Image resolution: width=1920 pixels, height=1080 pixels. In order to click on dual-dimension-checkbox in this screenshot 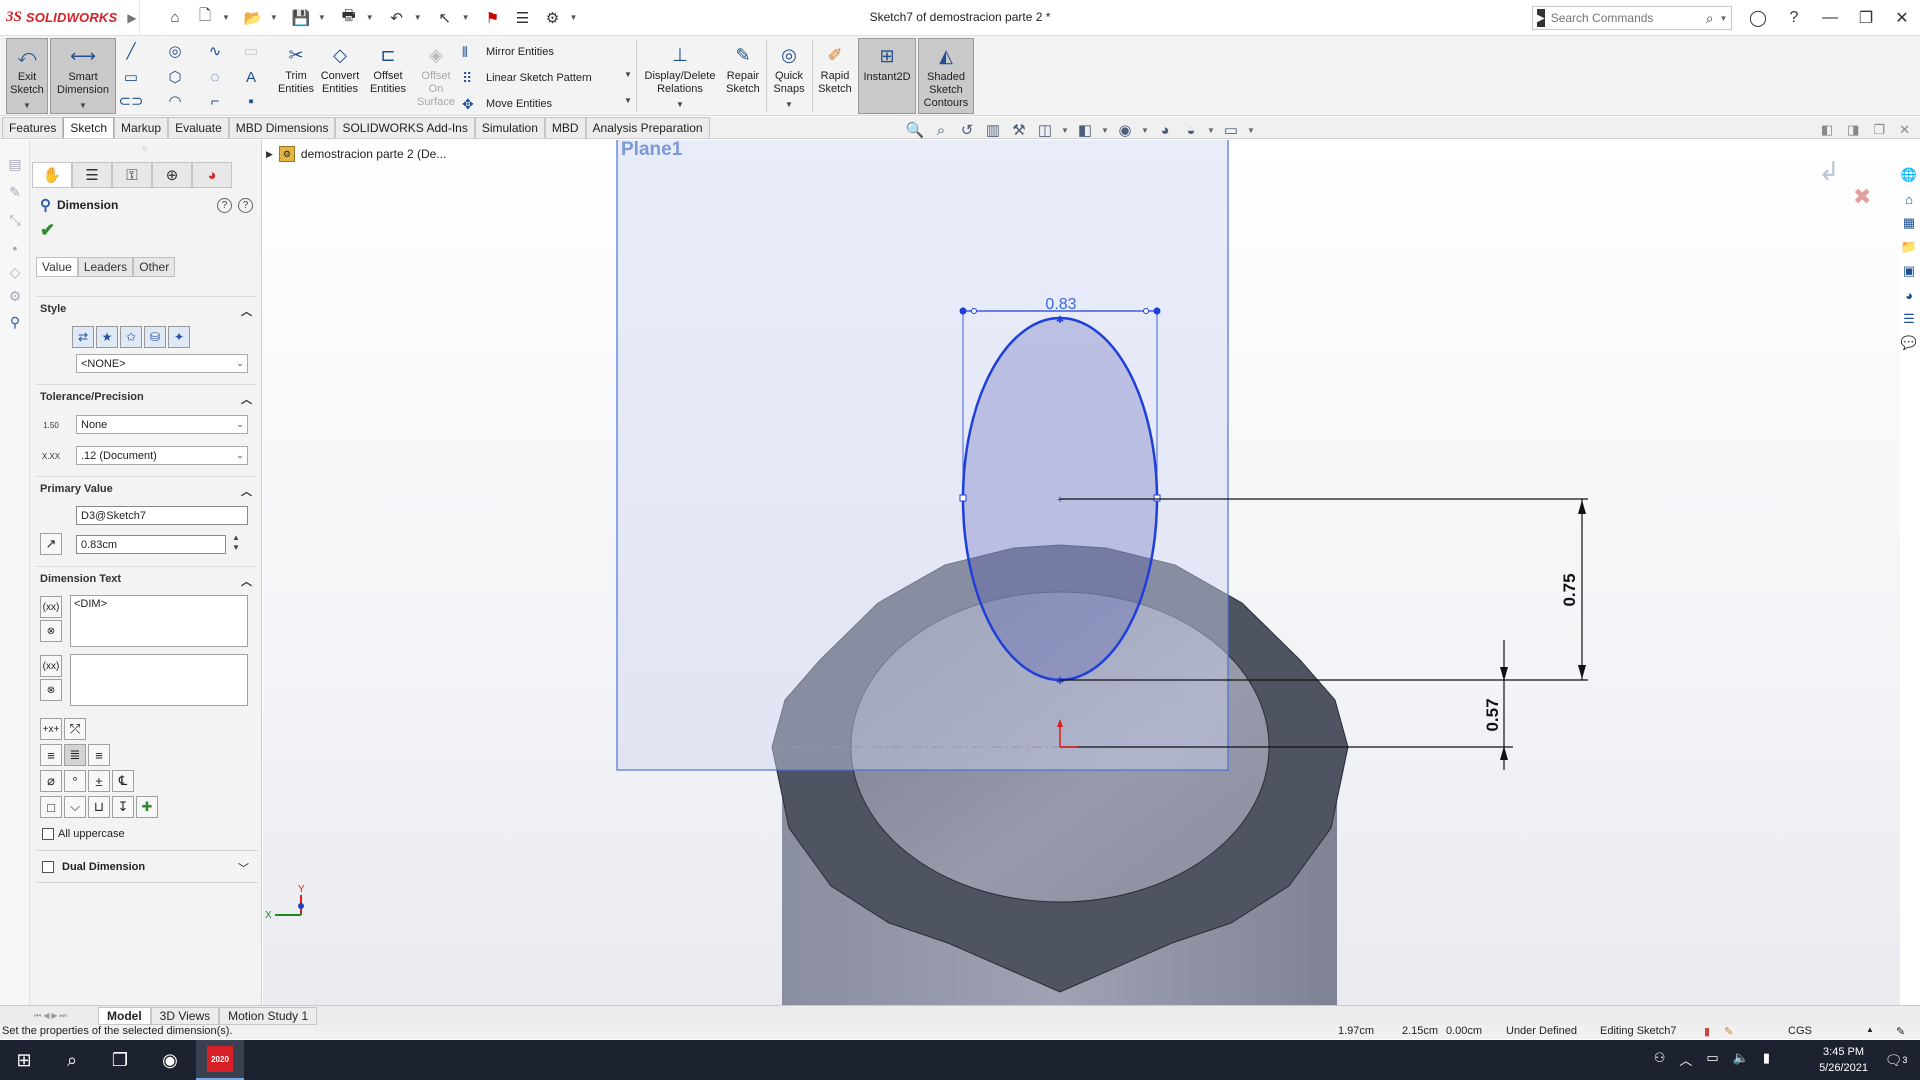, I will do `click(48, 867)`.